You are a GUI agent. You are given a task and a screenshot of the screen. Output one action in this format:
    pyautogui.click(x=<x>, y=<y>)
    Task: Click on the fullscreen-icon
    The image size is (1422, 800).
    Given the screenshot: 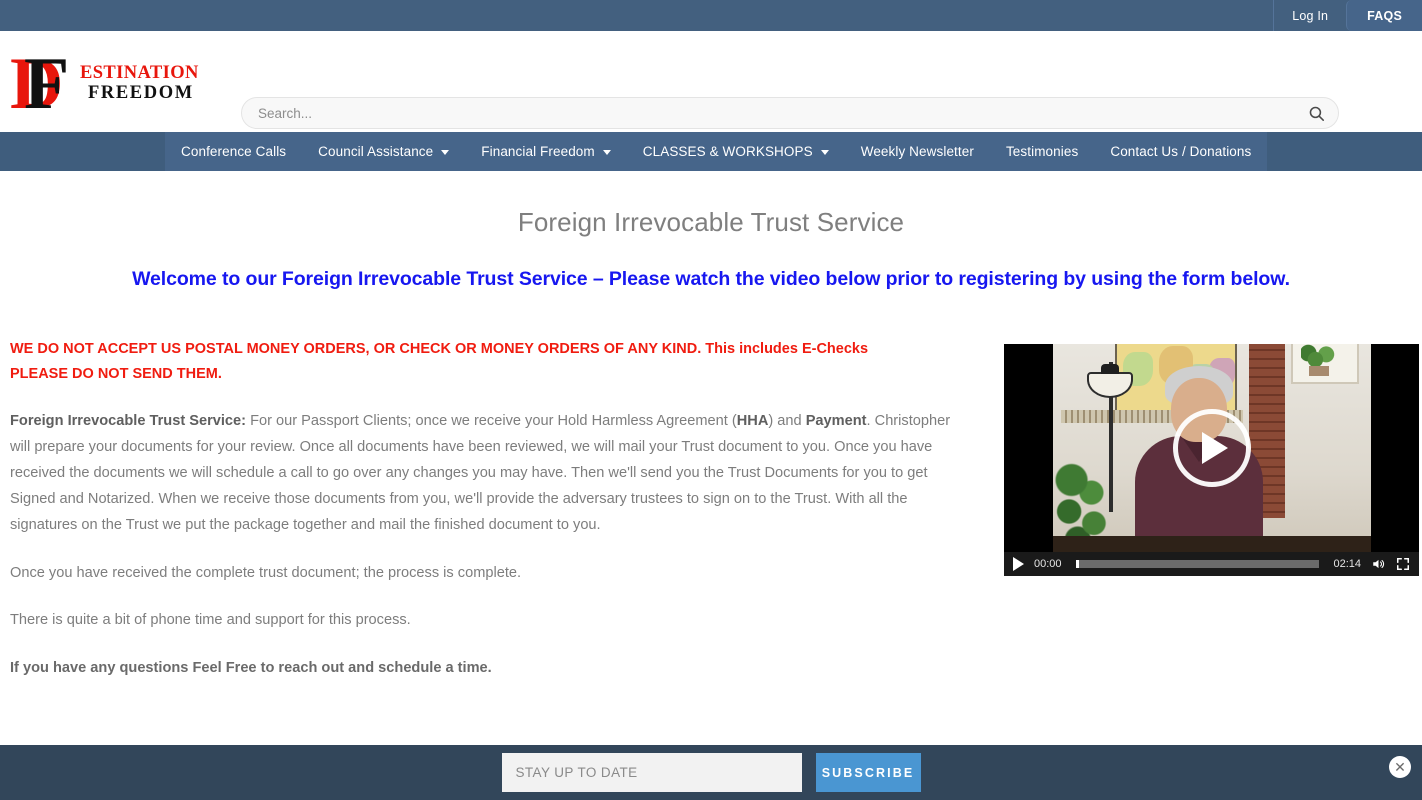 What is the action you would take?
    pyautogui.click(x=1403, y=564)
    